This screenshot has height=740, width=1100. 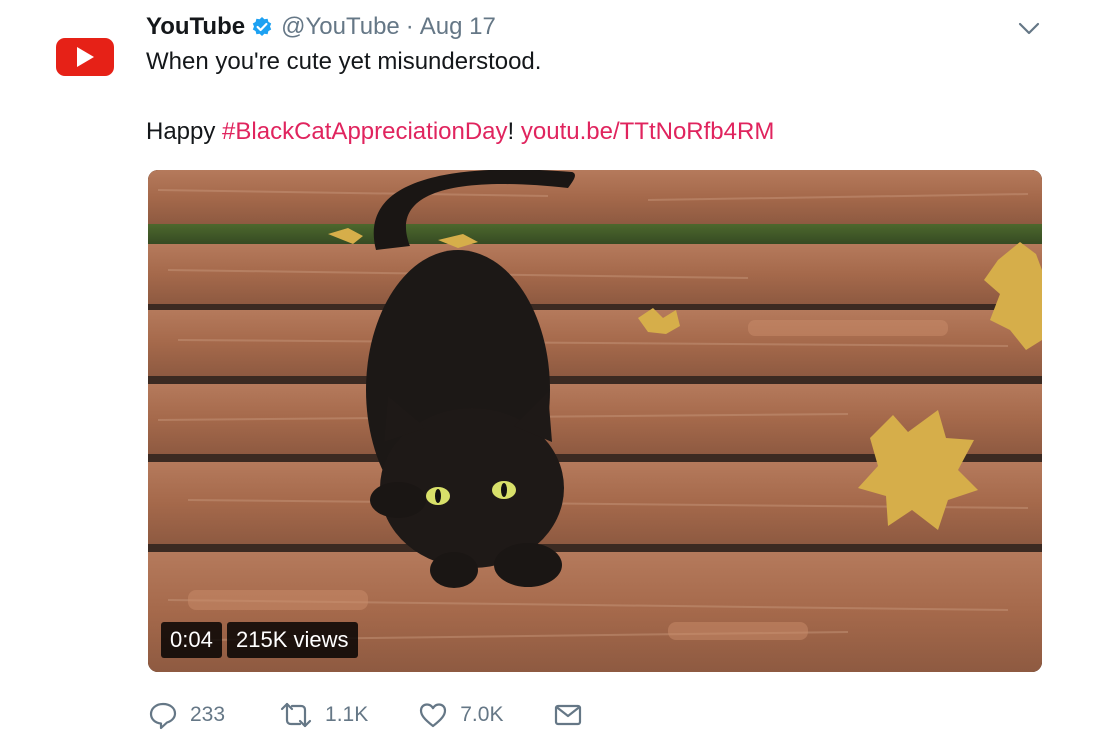 I want to click on tweet-date: Aug 17, so click(x=458, y=27).